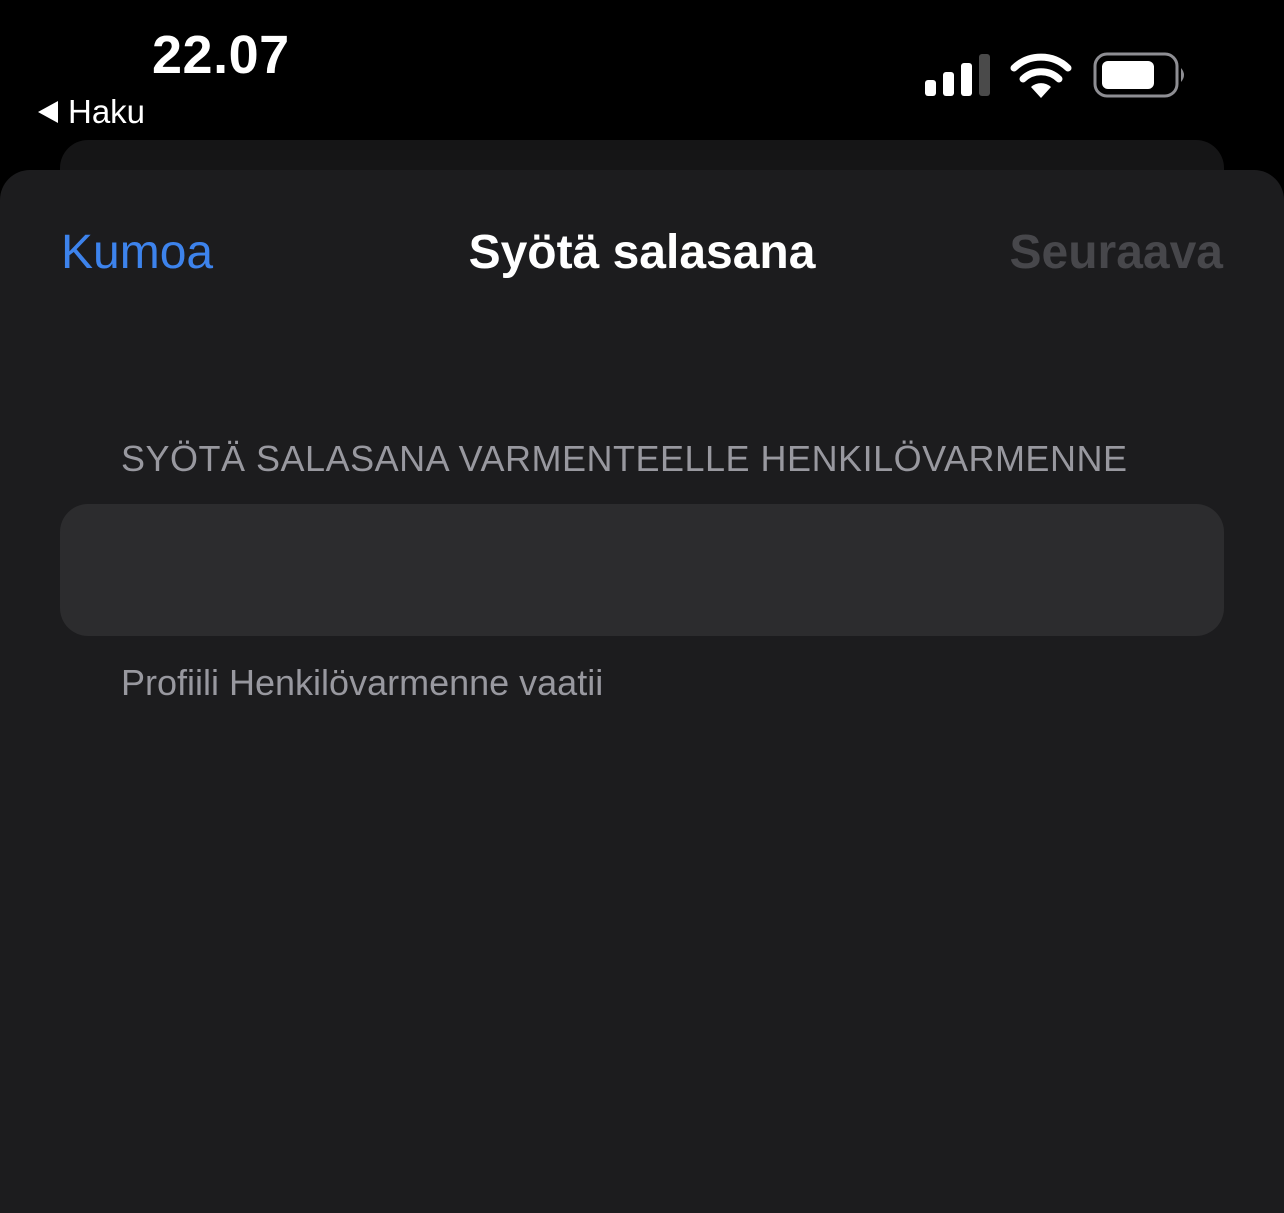 This screenshot has height=1213, width=1284. What do you see at coordinates (1041, 75) in the screenshot?
I see `wifi-icon` at bounding box center [1041, 75].